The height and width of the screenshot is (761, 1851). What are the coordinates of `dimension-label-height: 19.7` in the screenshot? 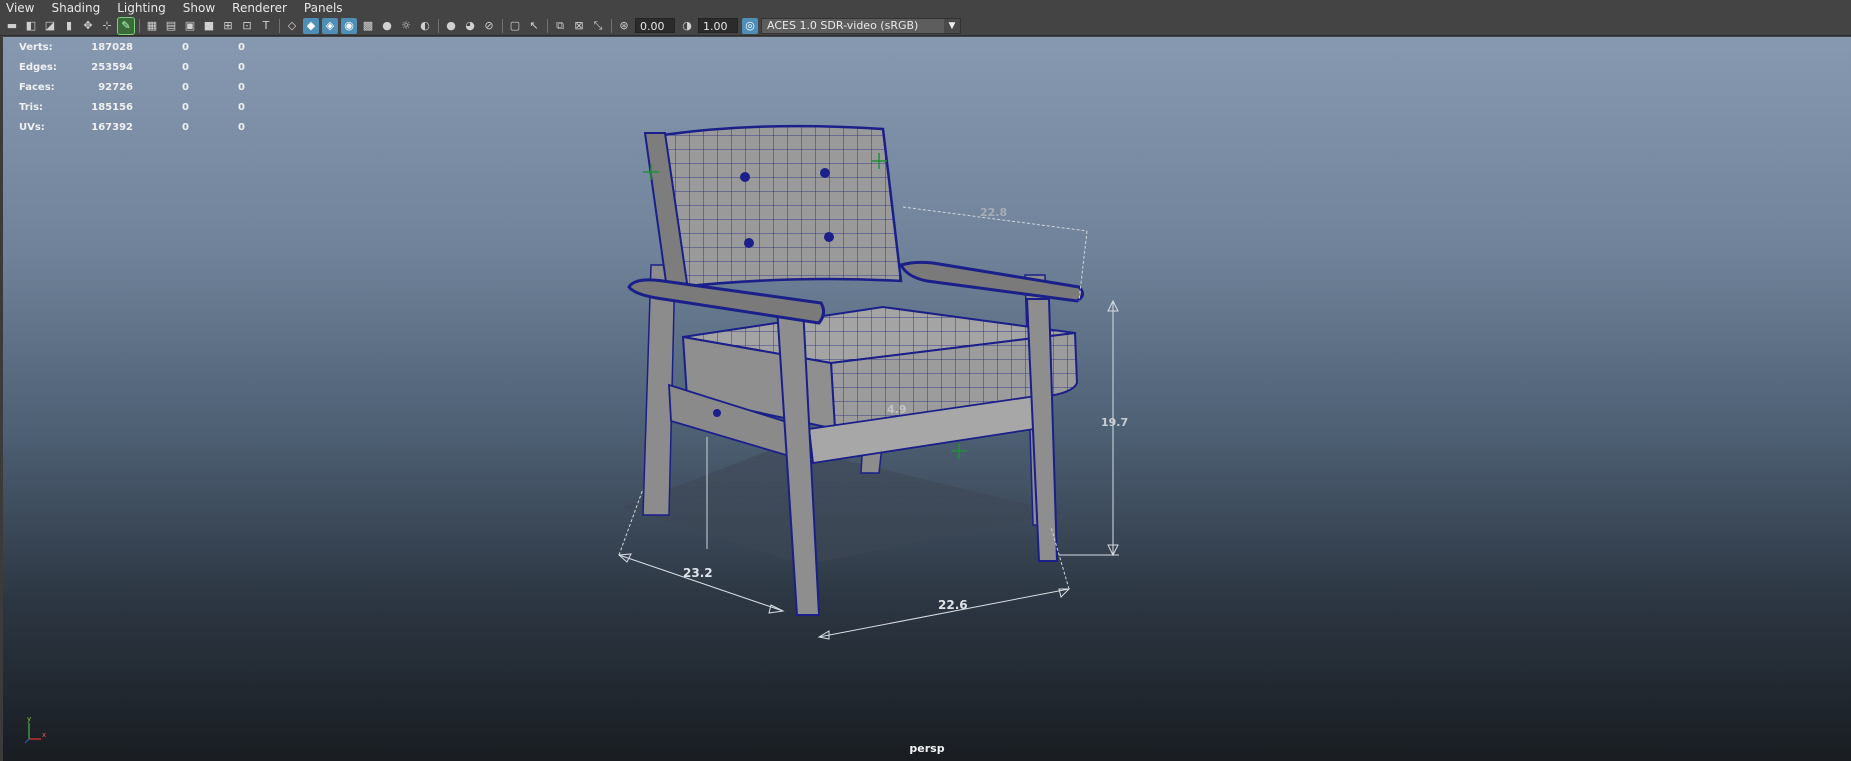 It's located at (1114, 422).